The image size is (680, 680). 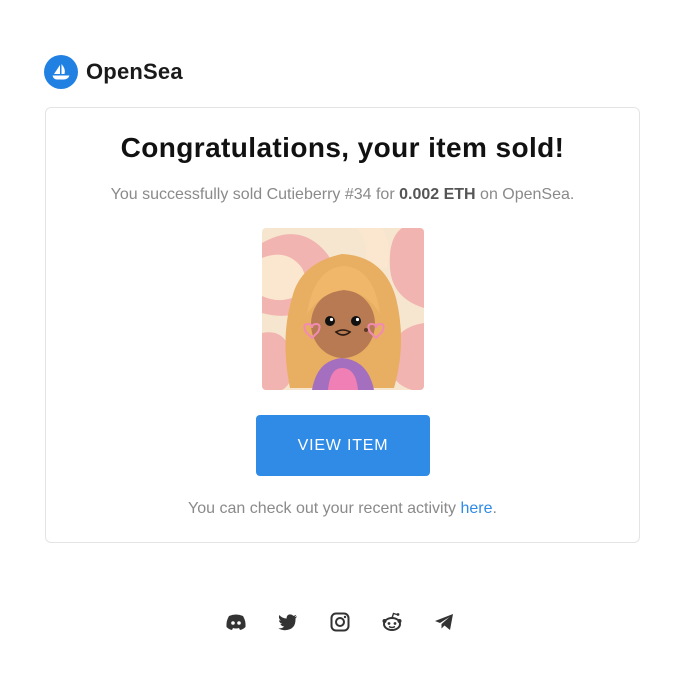 What do you see at coordinates (255, 194) in the screenshot?
I see `sale-summary-prefix: You successfully sold Cutieberry #34 for` at bounding box center [255, 194].